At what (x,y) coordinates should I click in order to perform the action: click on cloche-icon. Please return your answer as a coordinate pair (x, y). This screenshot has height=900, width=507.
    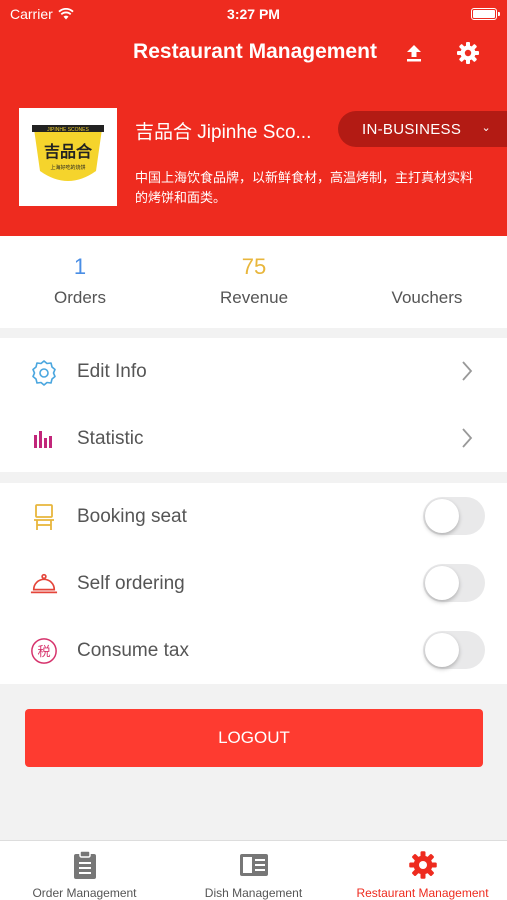
    Looking at the image, I should click on (44, 584).